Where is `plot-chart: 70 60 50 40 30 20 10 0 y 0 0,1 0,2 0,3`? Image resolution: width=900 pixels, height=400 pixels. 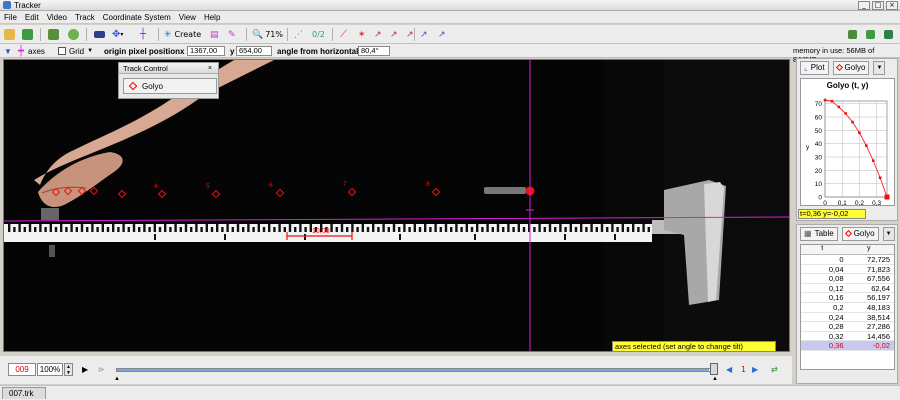
plot-chart: 70 60 50 40 30 20 10 0 y 0 0,1 0,2 0,3 is located at coordinates (848, 143).